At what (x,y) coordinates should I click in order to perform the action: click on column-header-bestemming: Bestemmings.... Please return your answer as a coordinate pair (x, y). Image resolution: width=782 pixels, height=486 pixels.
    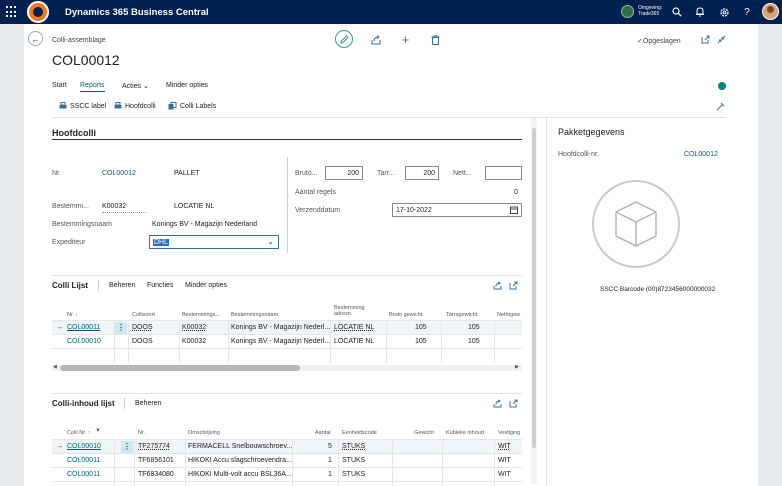
    Looking at the image, I should click on (201, 315).